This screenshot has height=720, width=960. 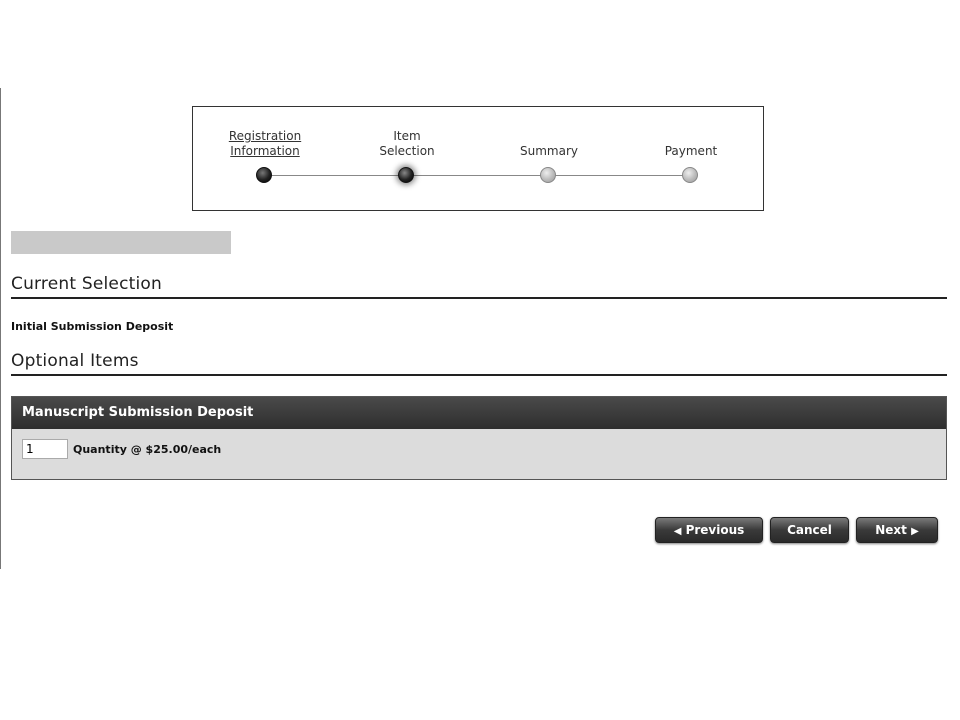 I want to click on step-dot-completed-icon, so click(x=264, y=175).